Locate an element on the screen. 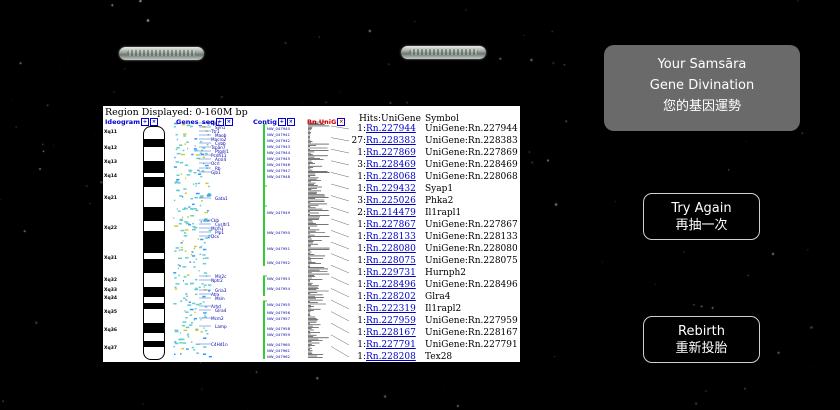 The width and height of the screenshot is (840, 410). chromosome-ideogram is located at coordinates (154, 243).